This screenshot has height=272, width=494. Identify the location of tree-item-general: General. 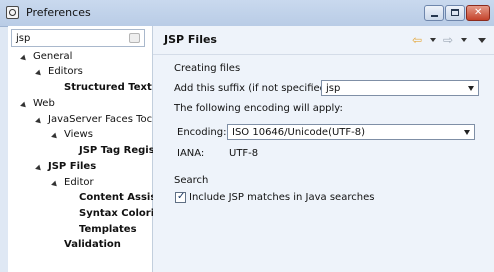
(52, 56).